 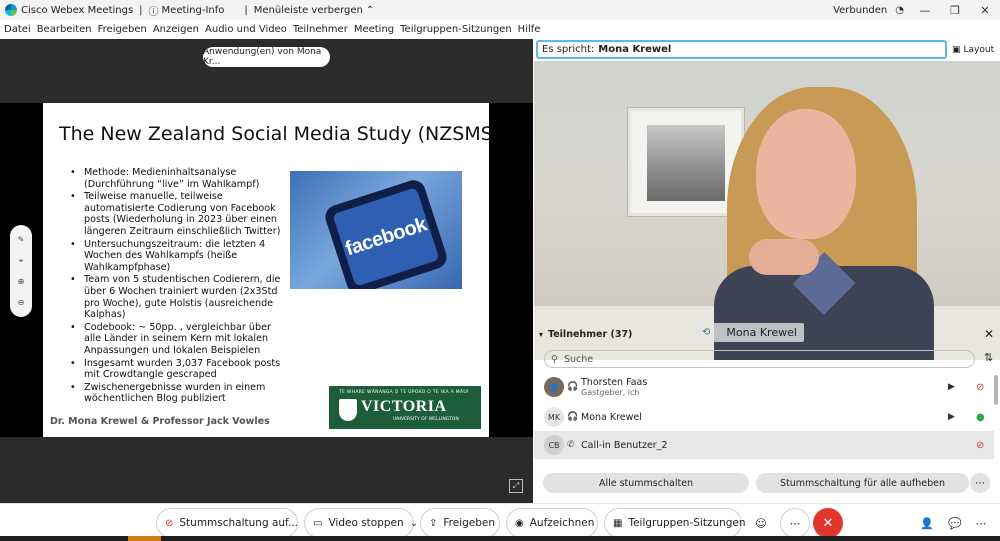 What do you see at coordinates (554, 417) in the screenshot?
I see `avatar: MK` at bounding box center [554, 417].